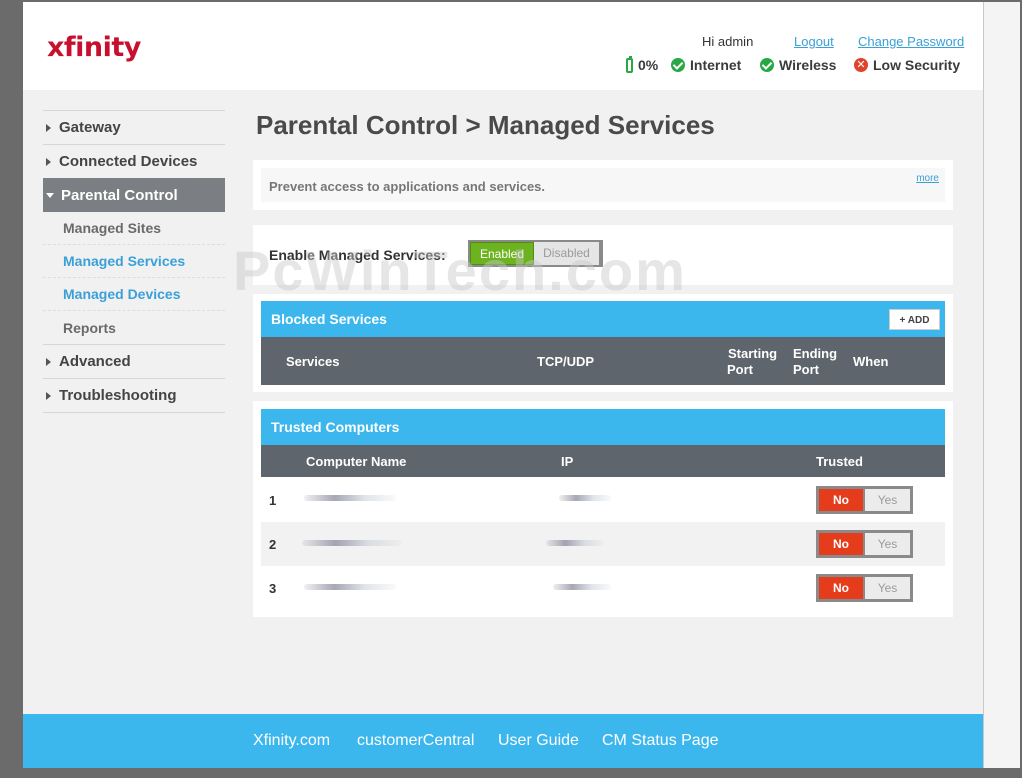 The width and height of the screenshot is (1022, 778). I want to click on chevron-down-icon, so click(50, 195).